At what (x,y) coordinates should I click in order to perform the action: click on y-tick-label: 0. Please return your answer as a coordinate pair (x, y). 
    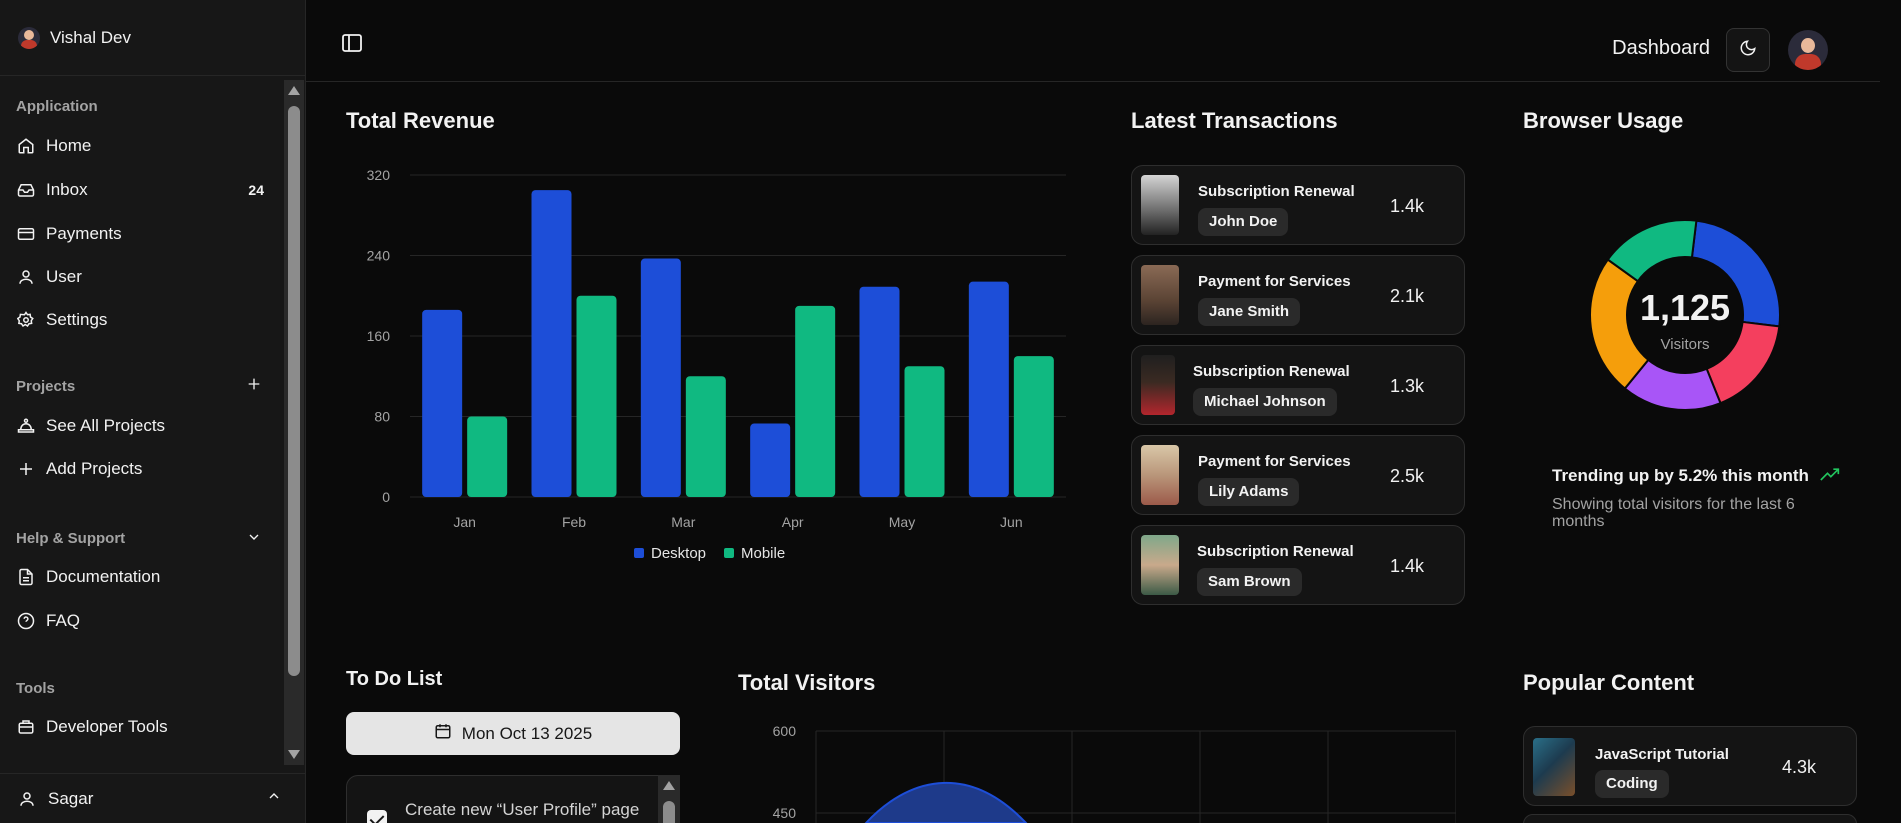
    Looking at the image, I should click on (386, 497).